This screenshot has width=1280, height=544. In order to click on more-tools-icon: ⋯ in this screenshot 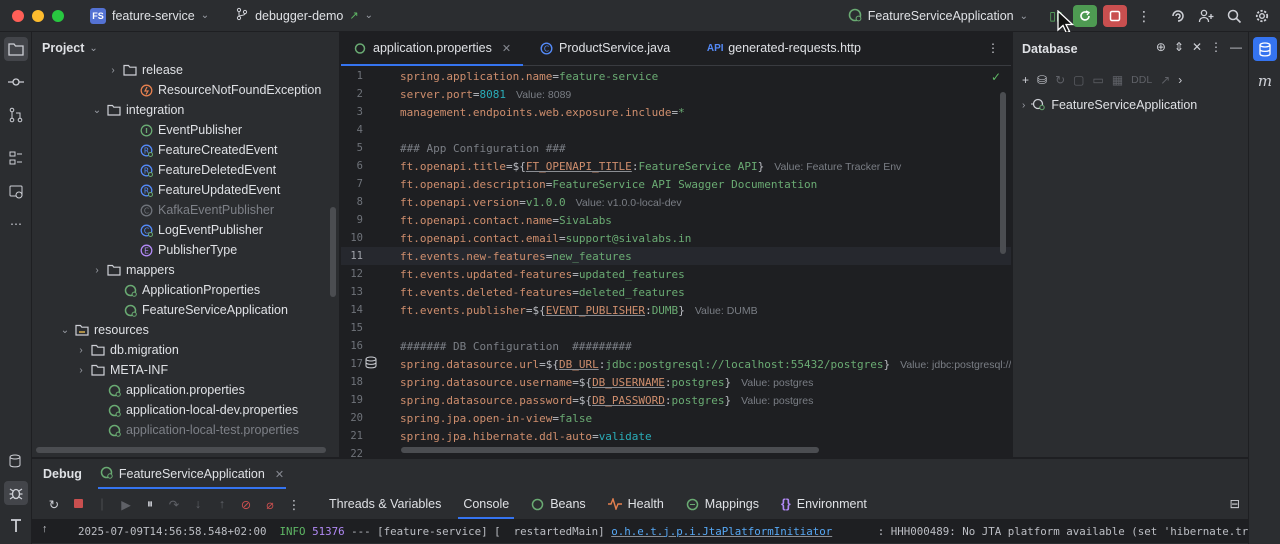, I will do `click(16, 224)`.